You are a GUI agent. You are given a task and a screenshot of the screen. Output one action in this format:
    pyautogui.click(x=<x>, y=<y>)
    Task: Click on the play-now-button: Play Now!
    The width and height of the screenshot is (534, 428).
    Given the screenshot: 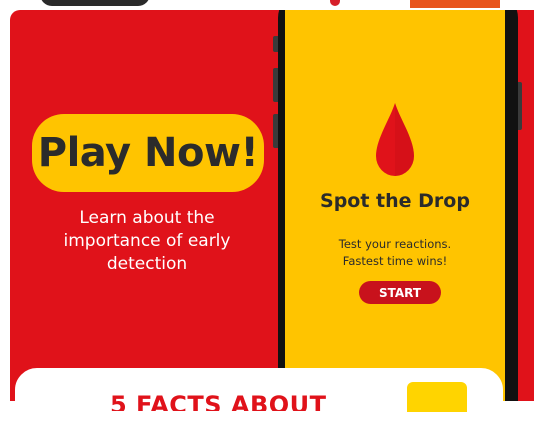 What is the action you would take?
    pyautogui.click(x=148, y=153)
    